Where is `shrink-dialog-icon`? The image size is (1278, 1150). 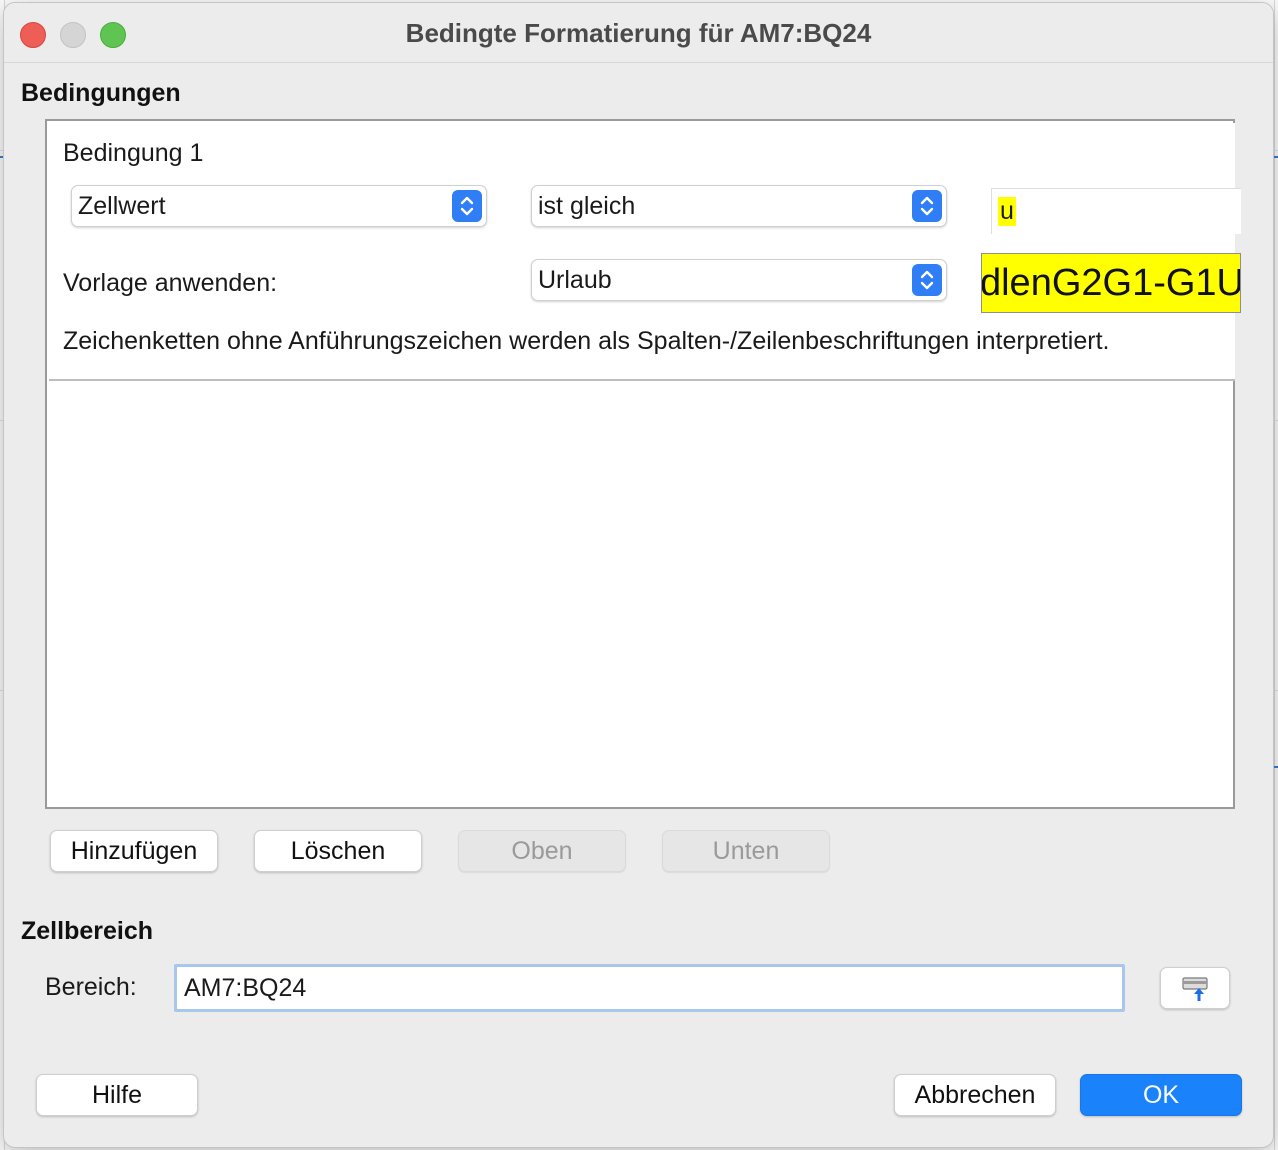
shrink-dialog-icon is located at coordinates (1195, 989).